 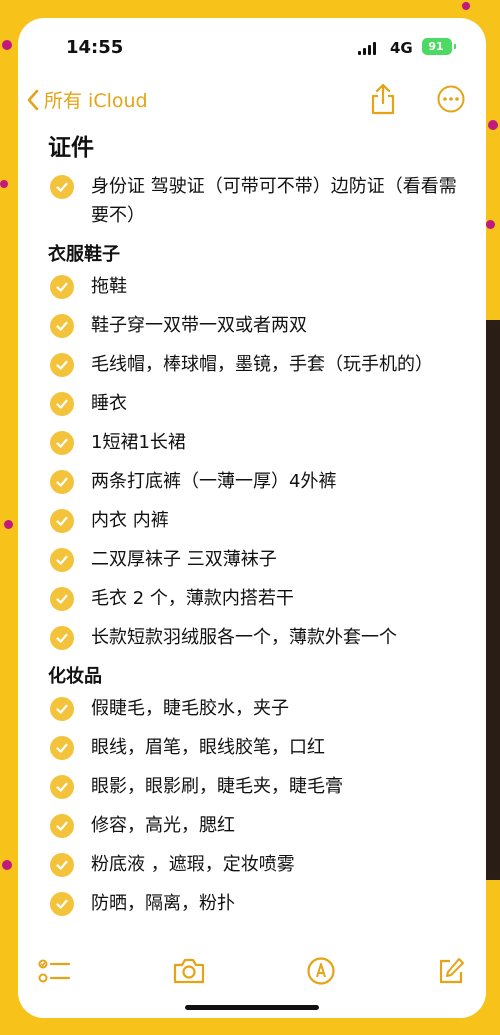 What do you see at coordinates (274, 201) in the screenshot?
I see `checklist-item-text: 身份证 驾驶证（可带可不带）边防证（看看需要不）` at bounding box center [274, 201].